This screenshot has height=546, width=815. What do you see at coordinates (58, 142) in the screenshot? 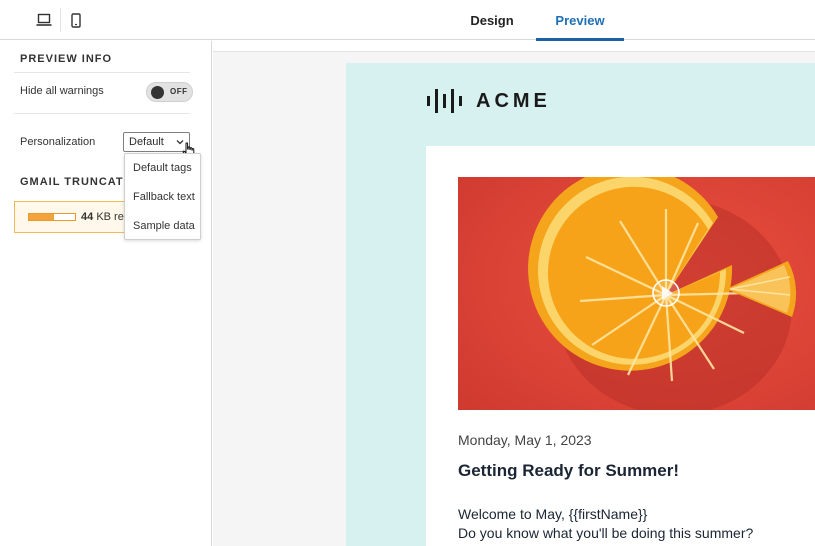
I see `personalization-label: Personalization` at bounding box center [58, 142].